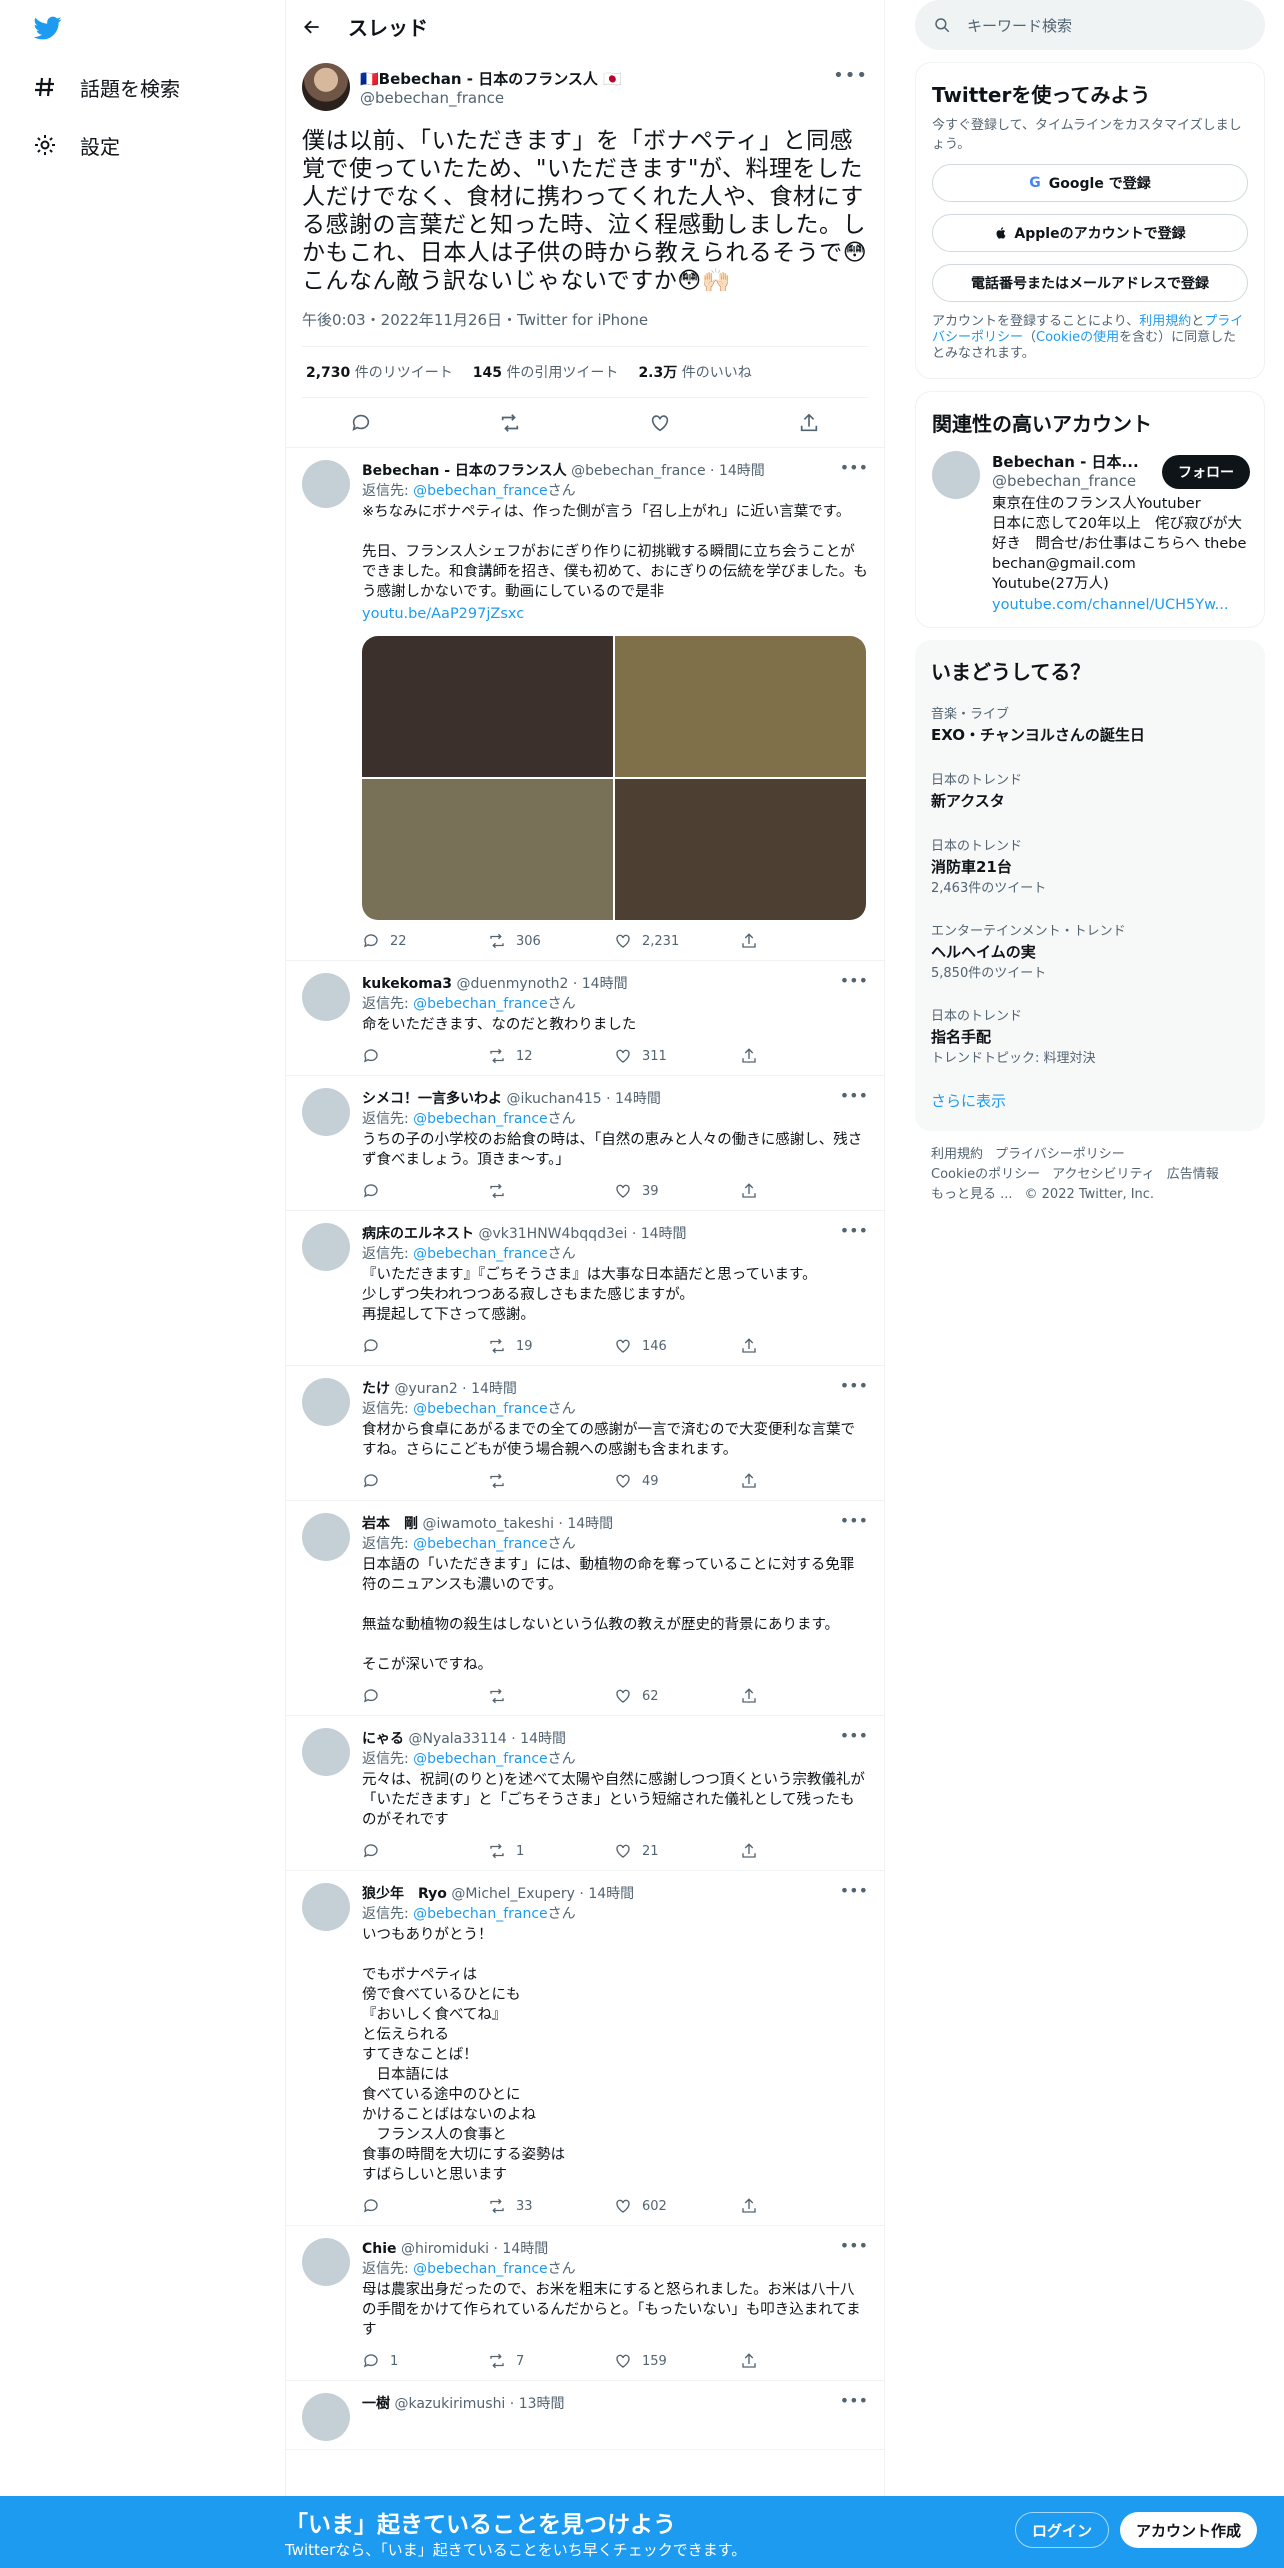  Describe the element at coordinates (1090, 183) in the screenshot. I see `google-signup-button: G Google で登録` at that location.